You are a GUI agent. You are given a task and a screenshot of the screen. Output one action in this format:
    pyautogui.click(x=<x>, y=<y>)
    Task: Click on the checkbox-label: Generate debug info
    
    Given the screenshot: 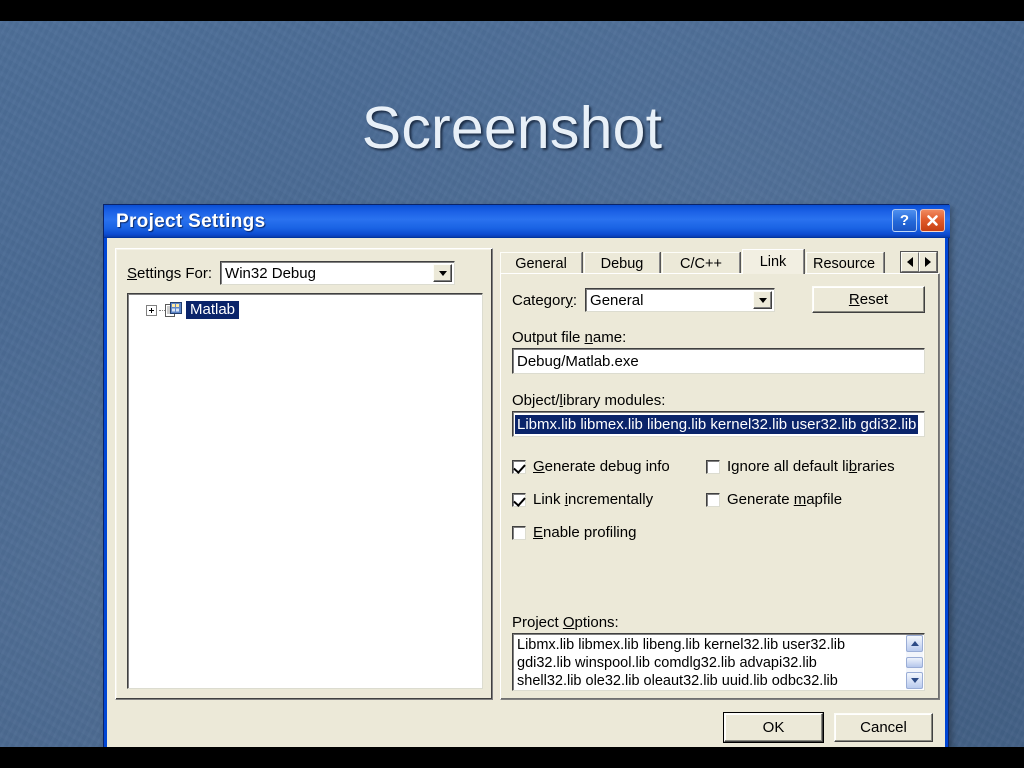 What is the action you would take?
    pyautogui.click(x=601, y=466)
    